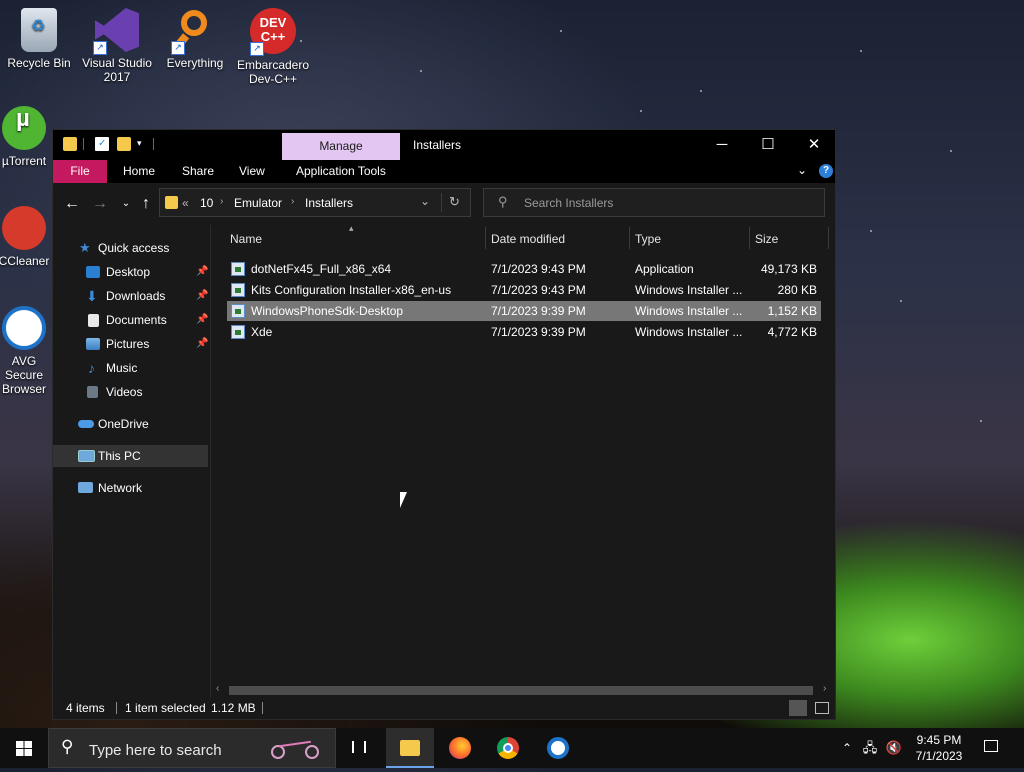 The height and width of the screenshot is (772, 1024). I want to click on tab-home: Home, so click(139, 171).